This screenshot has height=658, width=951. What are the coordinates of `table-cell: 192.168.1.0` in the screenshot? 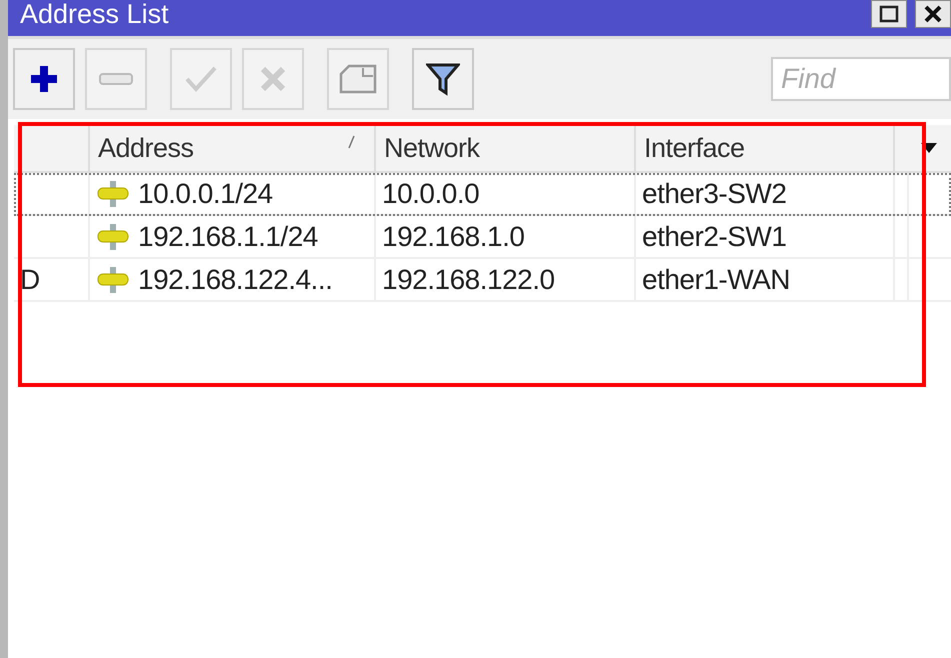 It's located at (453, 236).